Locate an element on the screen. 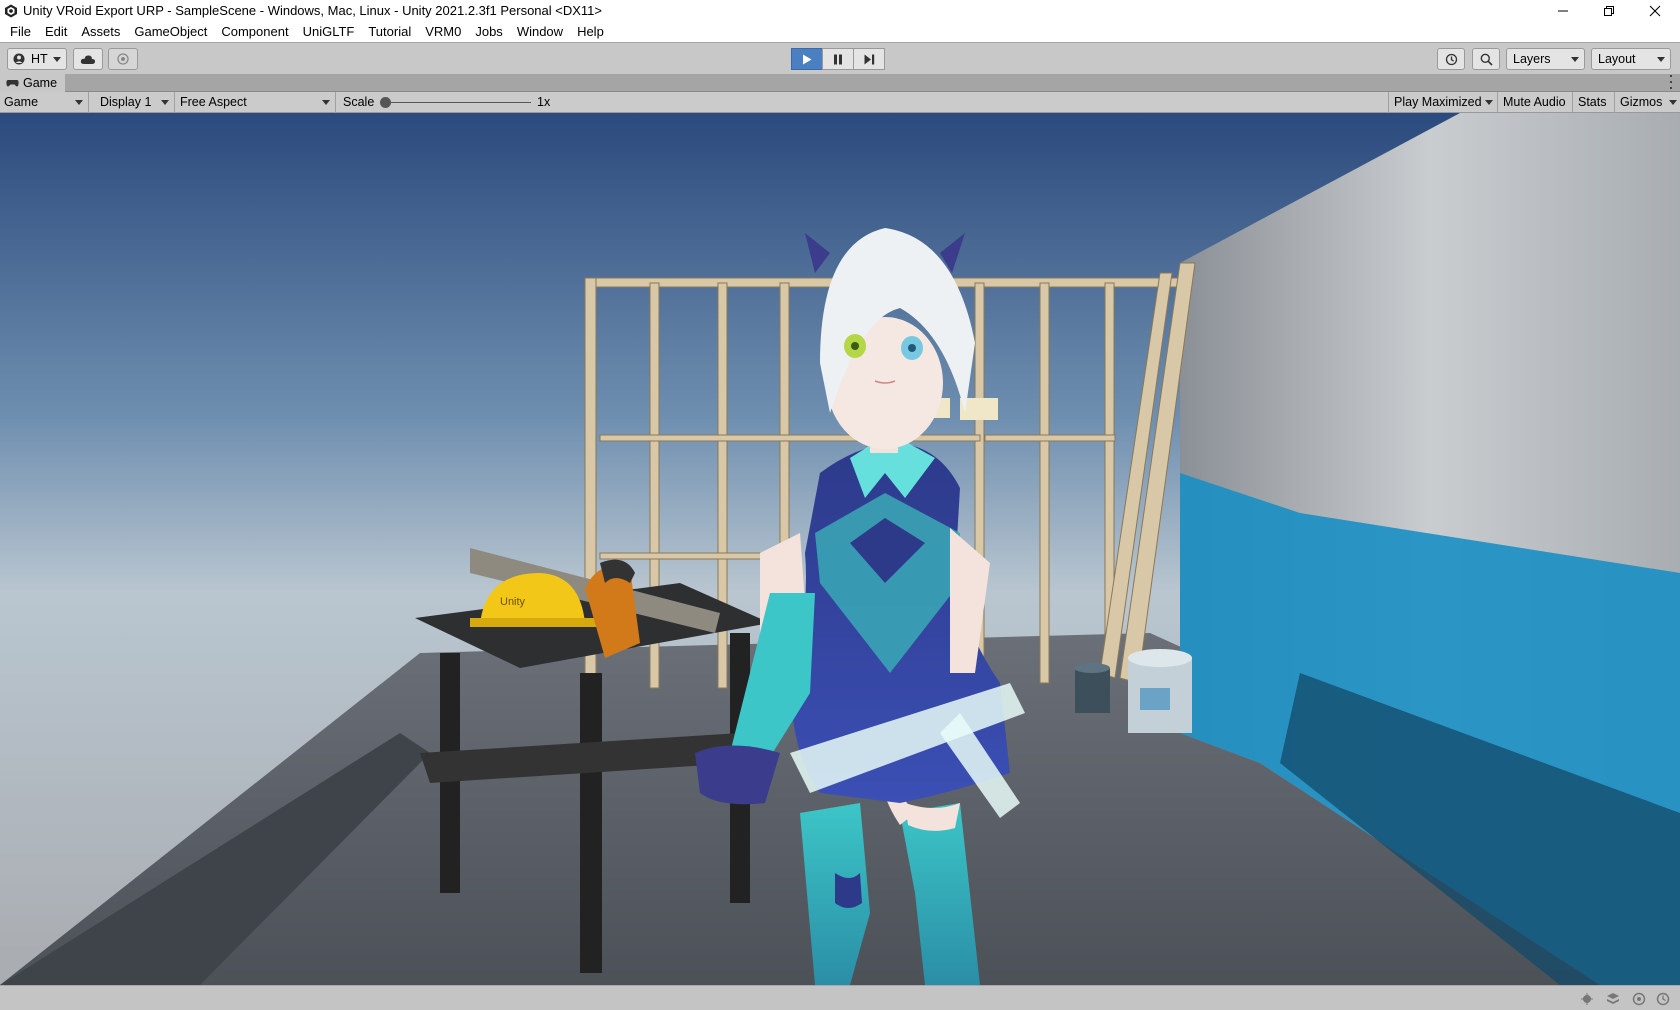 The image size is (1680, 1010). menu-assets: Assets is located at coordinates (100, 32).